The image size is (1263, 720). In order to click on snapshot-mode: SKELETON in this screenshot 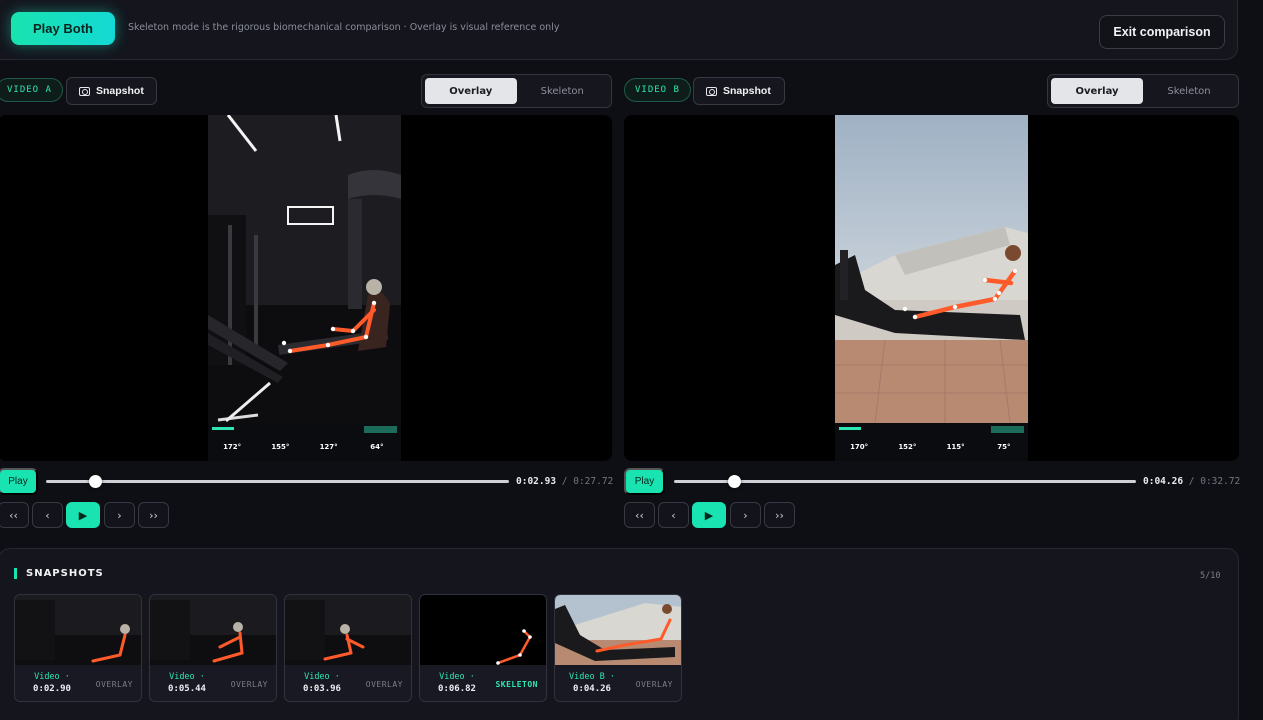, I will do `click(516, 684)`.